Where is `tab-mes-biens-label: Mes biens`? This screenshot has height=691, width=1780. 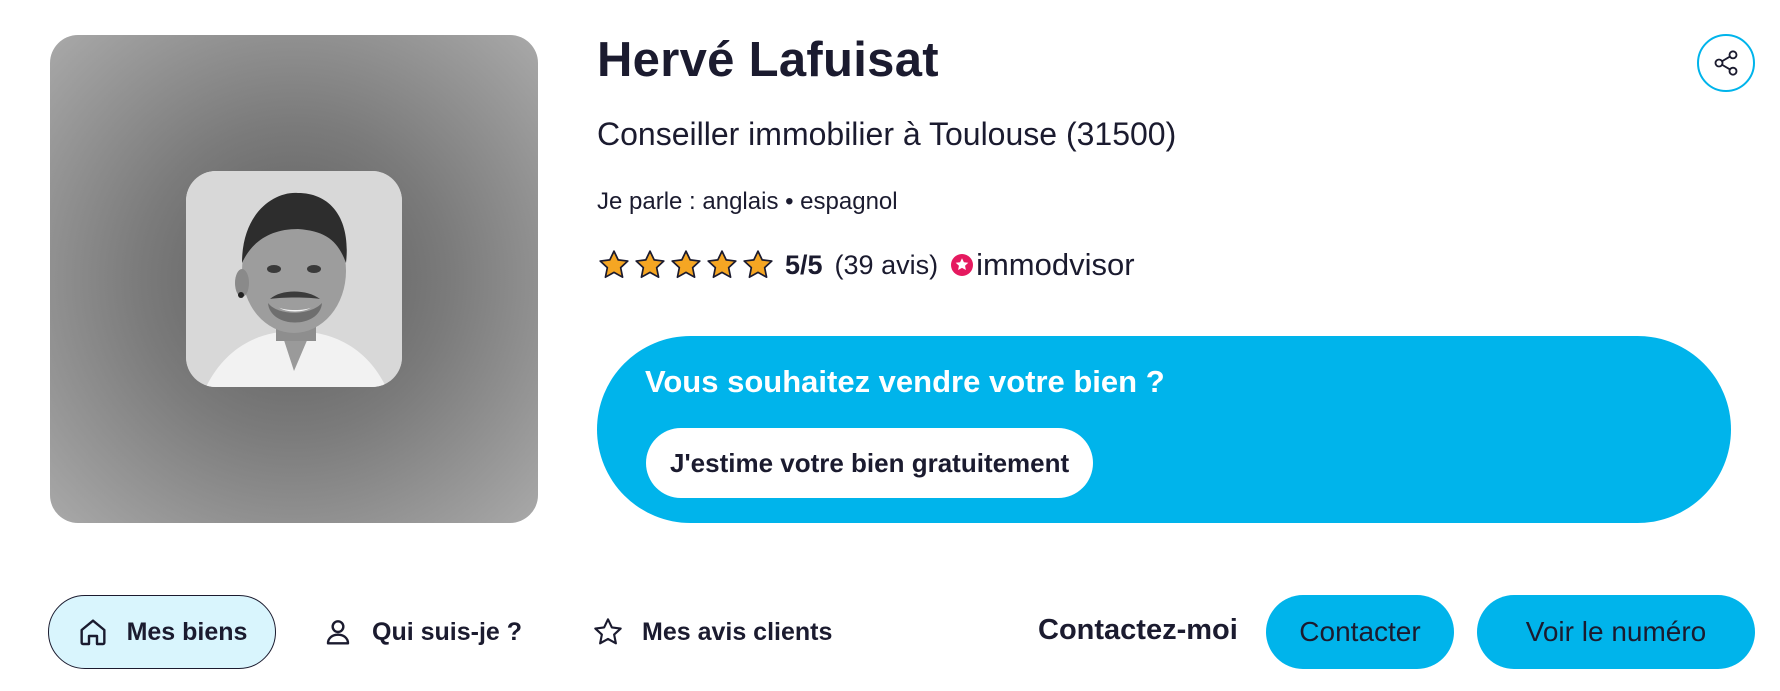
tab-mes-biens-label: Mes biens is located at coordinates (187, 631).